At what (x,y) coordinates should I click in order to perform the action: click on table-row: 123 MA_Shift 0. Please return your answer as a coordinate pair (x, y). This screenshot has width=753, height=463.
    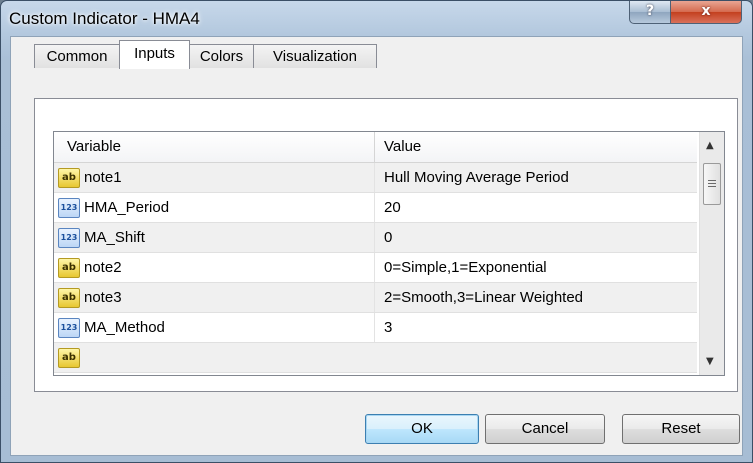
    Looking at the image, I should click on (375, 238).